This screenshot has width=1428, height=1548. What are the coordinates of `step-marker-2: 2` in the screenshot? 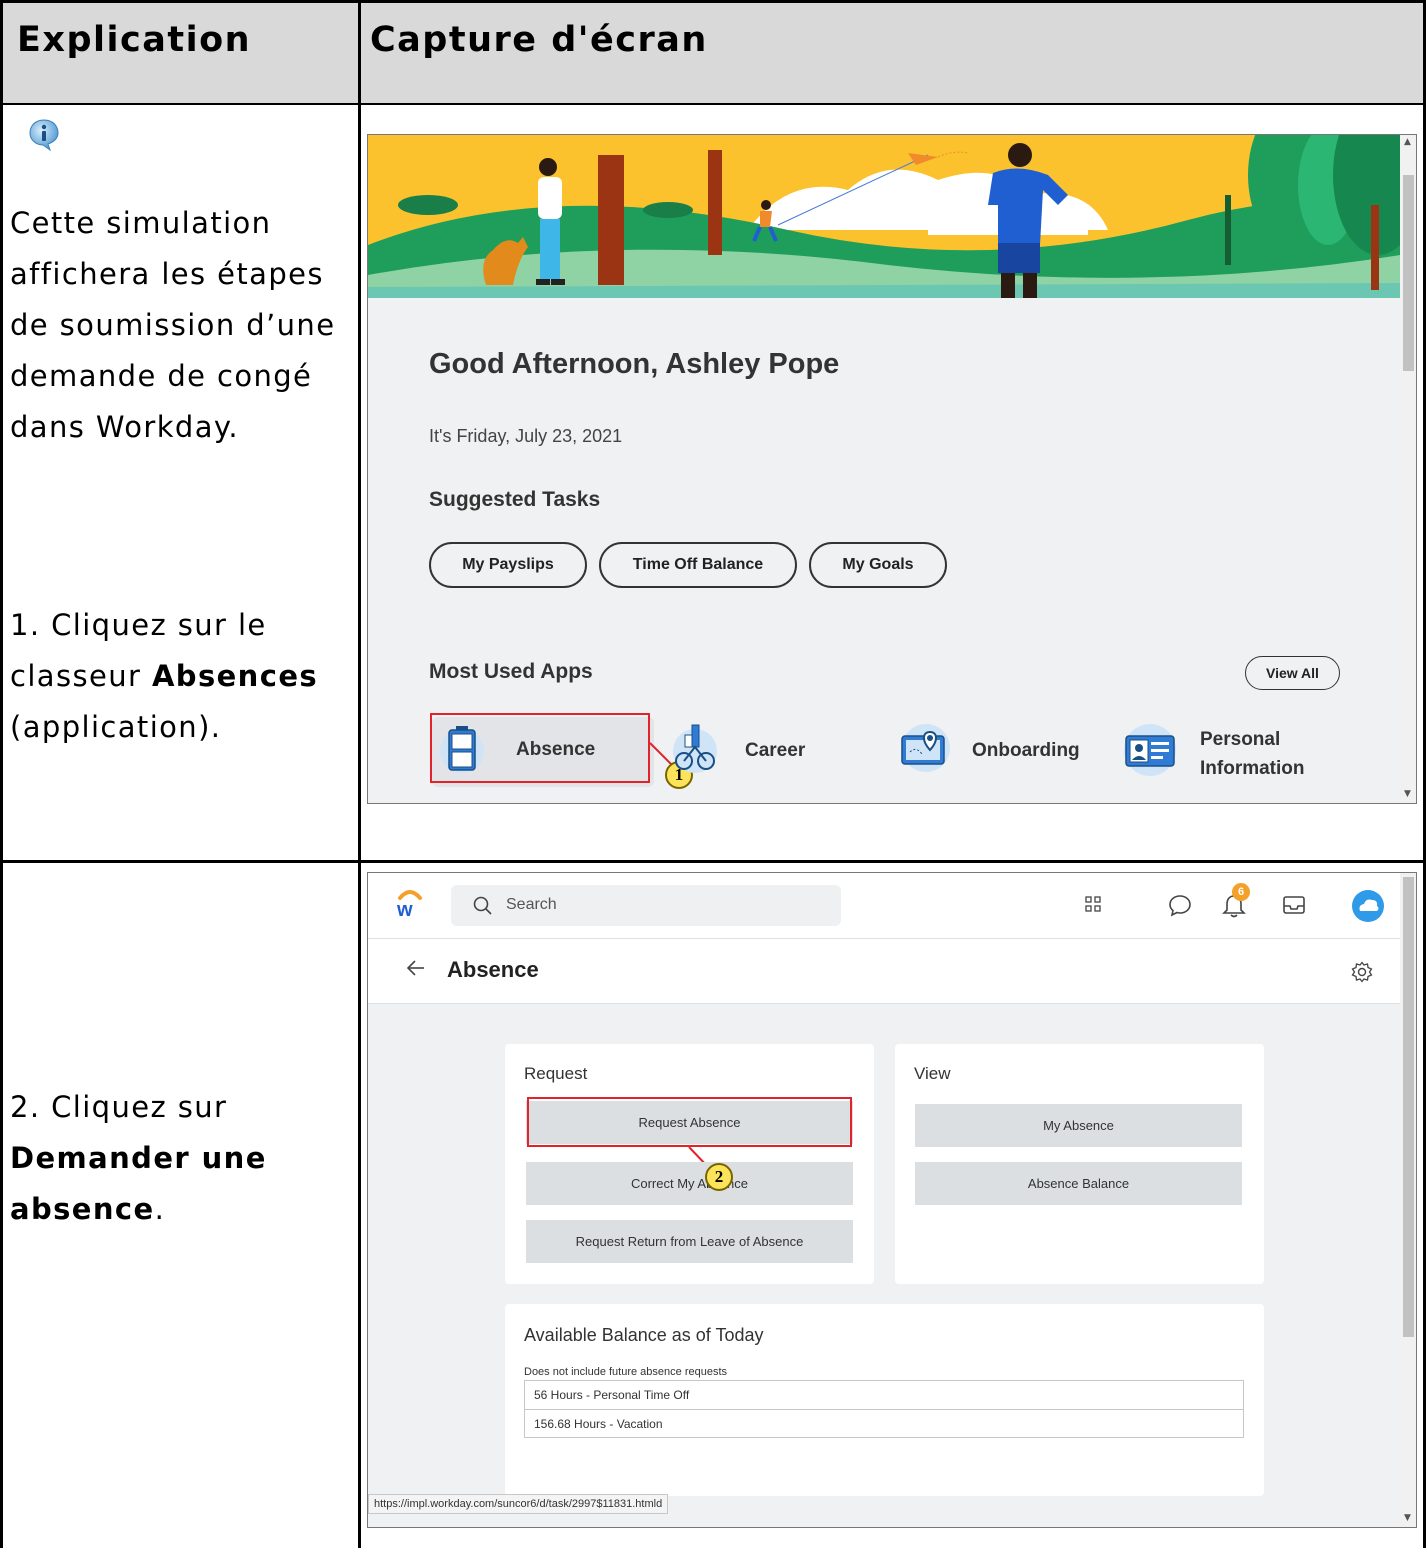 It's located at (719, 1177).